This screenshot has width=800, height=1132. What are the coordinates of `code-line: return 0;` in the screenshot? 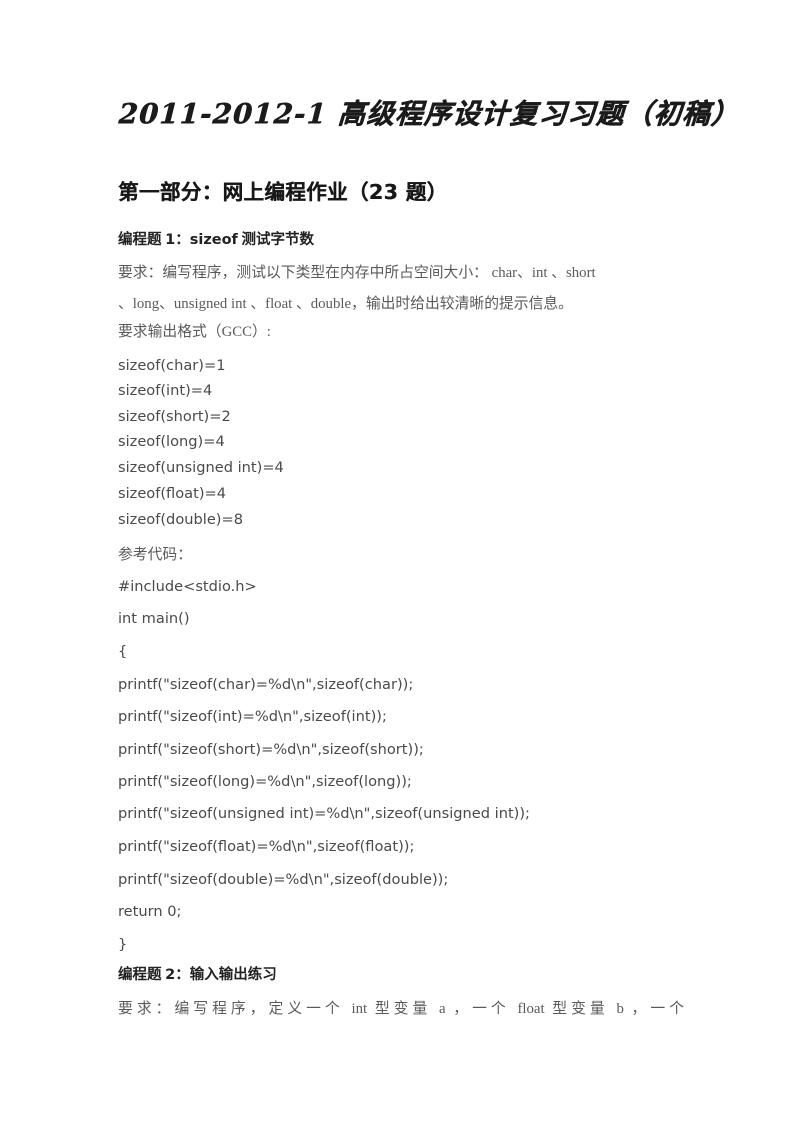 It's located at (150, 911).